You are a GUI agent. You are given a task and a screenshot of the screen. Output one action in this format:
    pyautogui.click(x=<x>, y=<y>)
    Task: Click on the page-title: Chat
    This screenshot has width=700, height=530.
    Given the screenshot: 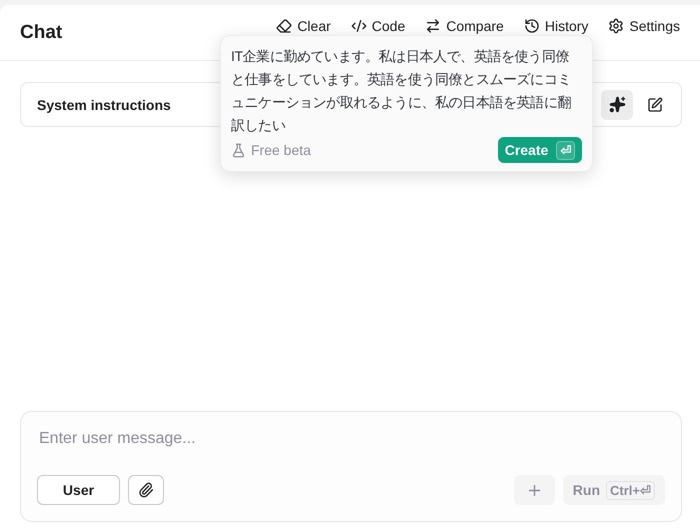 What is the action you would take?
    pyautogui.click(x=41, y=33)
    